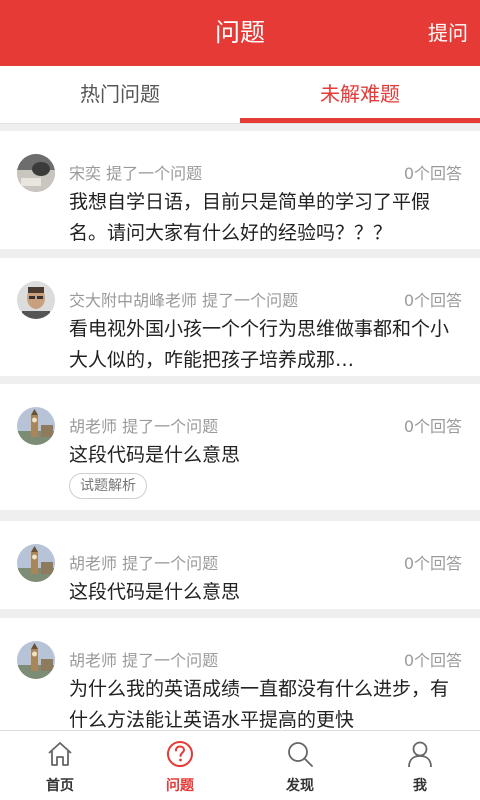 Image resolution: width=480 pixels, height=800 pixels. I want to click on bottom-nav: 首页 问题 发现 我, so click(240, 765).